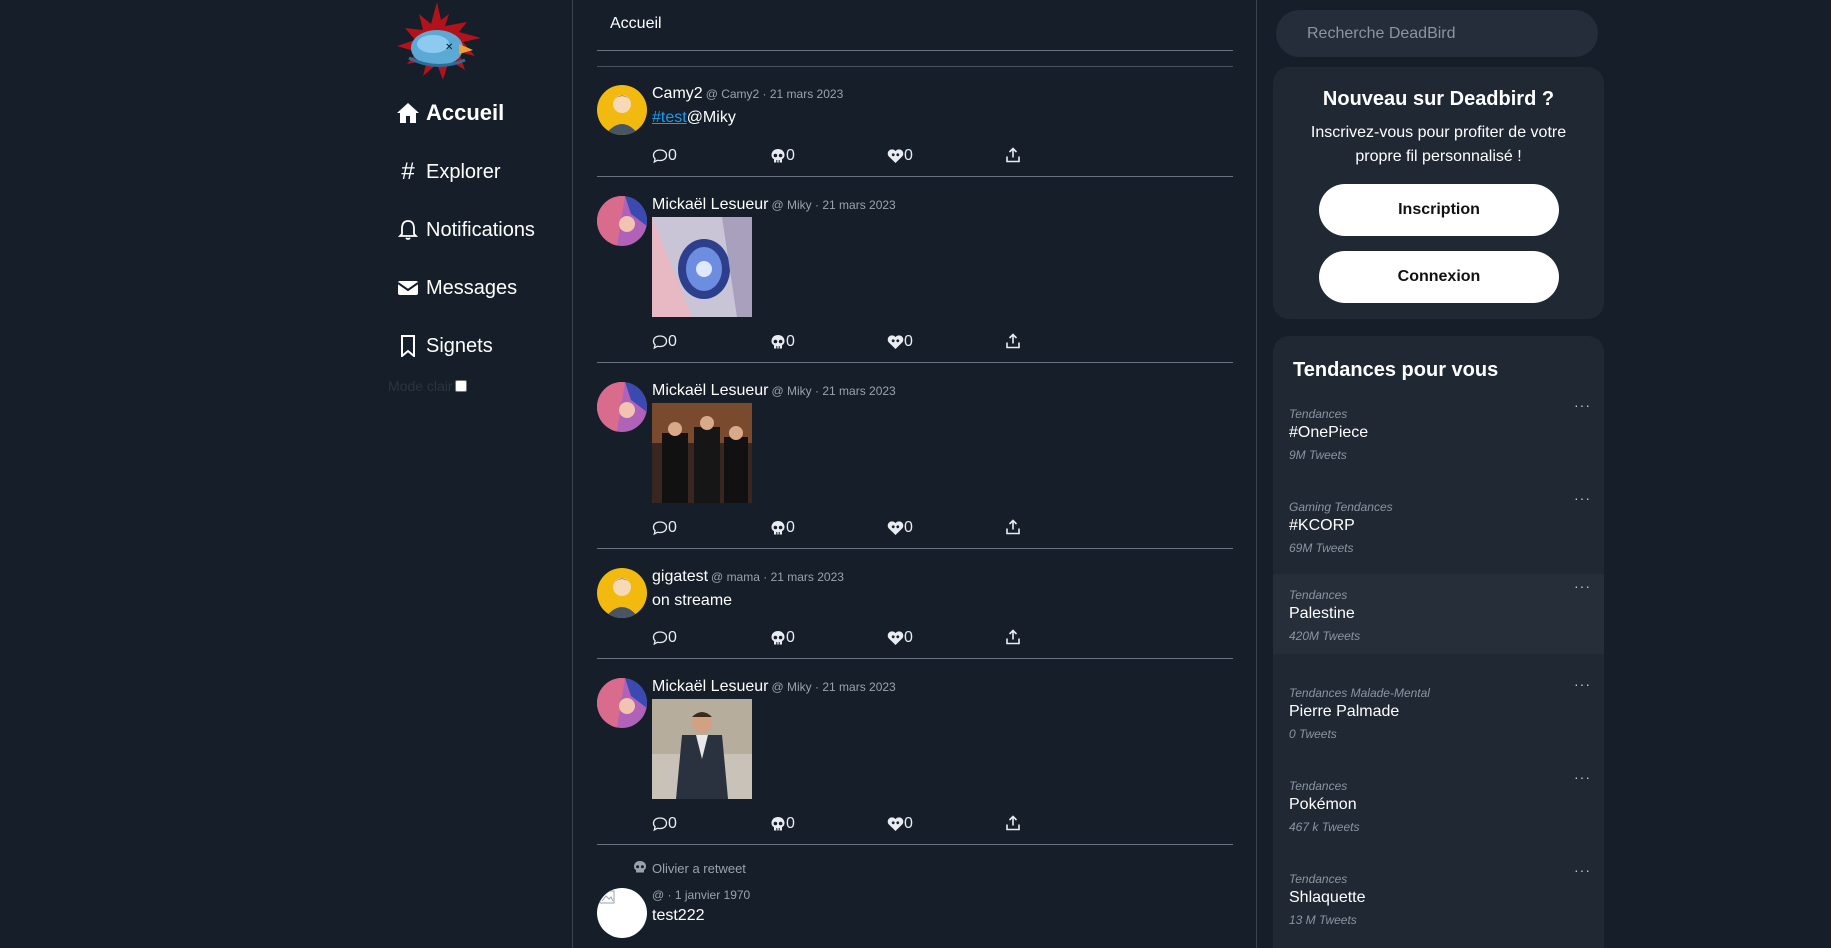 Image resolution: width=1831 pixels, height=948 pixels. I want to click on nav-home: Accueil, so click(450, 113).